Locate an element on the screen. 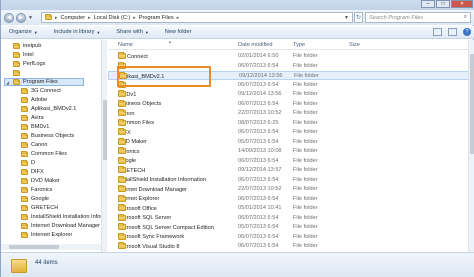 This screenshot has height=277, width=474. file-row: GRETECH 09/12/2014 13:57 File folder is located at coordinates (288, 170).